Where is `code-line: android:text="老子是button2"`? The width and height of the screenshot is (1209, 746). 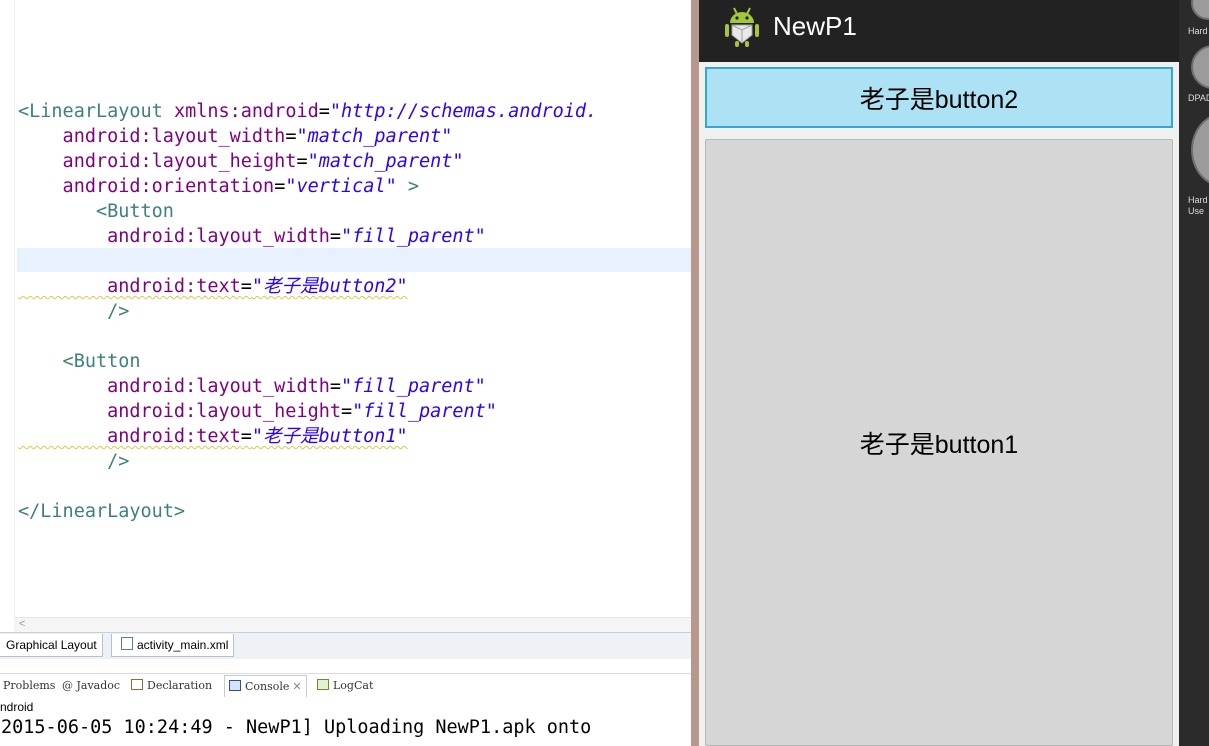
code-line: android:text="老子是button2" is located at coordinates (307, 286).